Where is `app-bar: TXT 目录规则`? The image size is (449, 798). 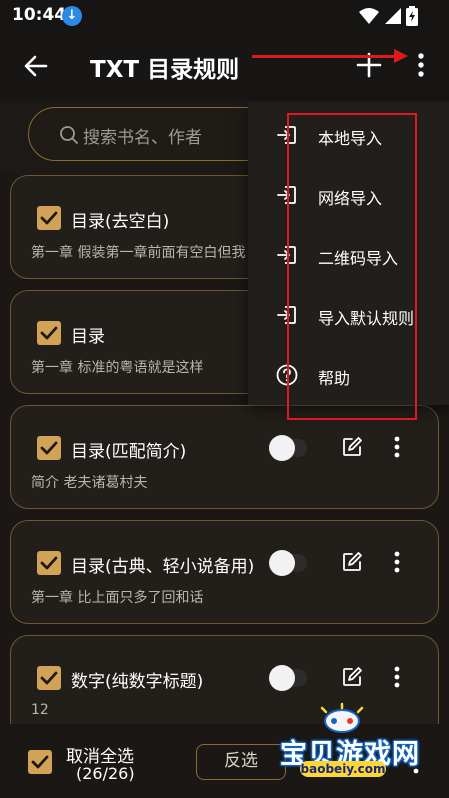 app-bar: TXT 目录规则 is located at coordinates (224, 66).